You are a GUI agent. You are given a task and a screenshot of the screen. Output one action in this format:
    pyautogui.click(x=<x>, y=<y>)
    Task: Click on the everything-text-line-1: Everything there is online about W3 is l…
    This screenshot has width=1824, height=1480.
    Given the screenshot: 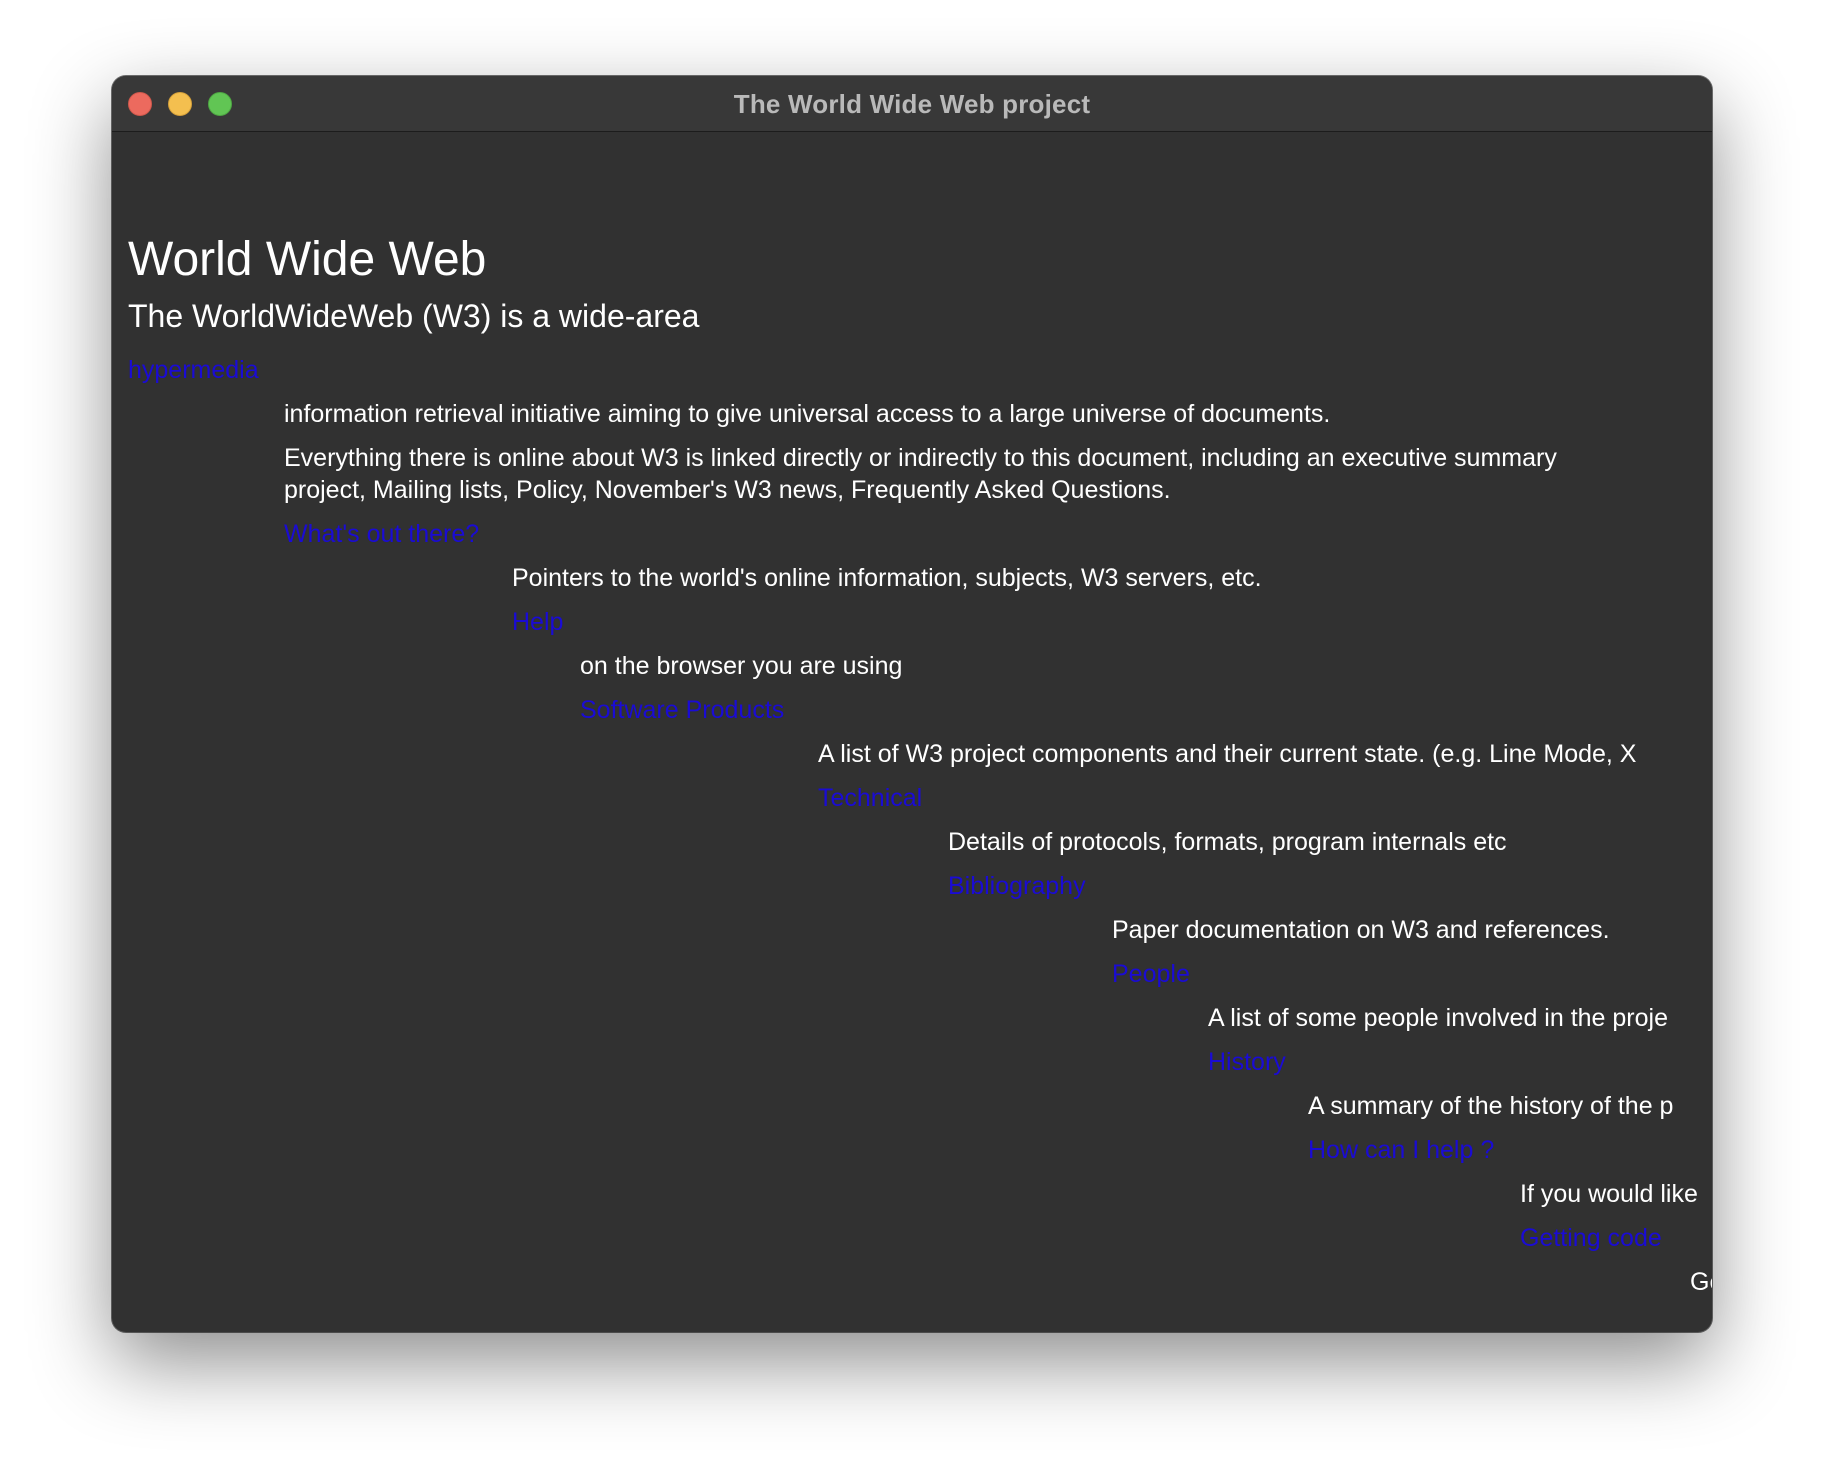 What is the action you would take?
    pyautogui.click(x=920, y=458)
    